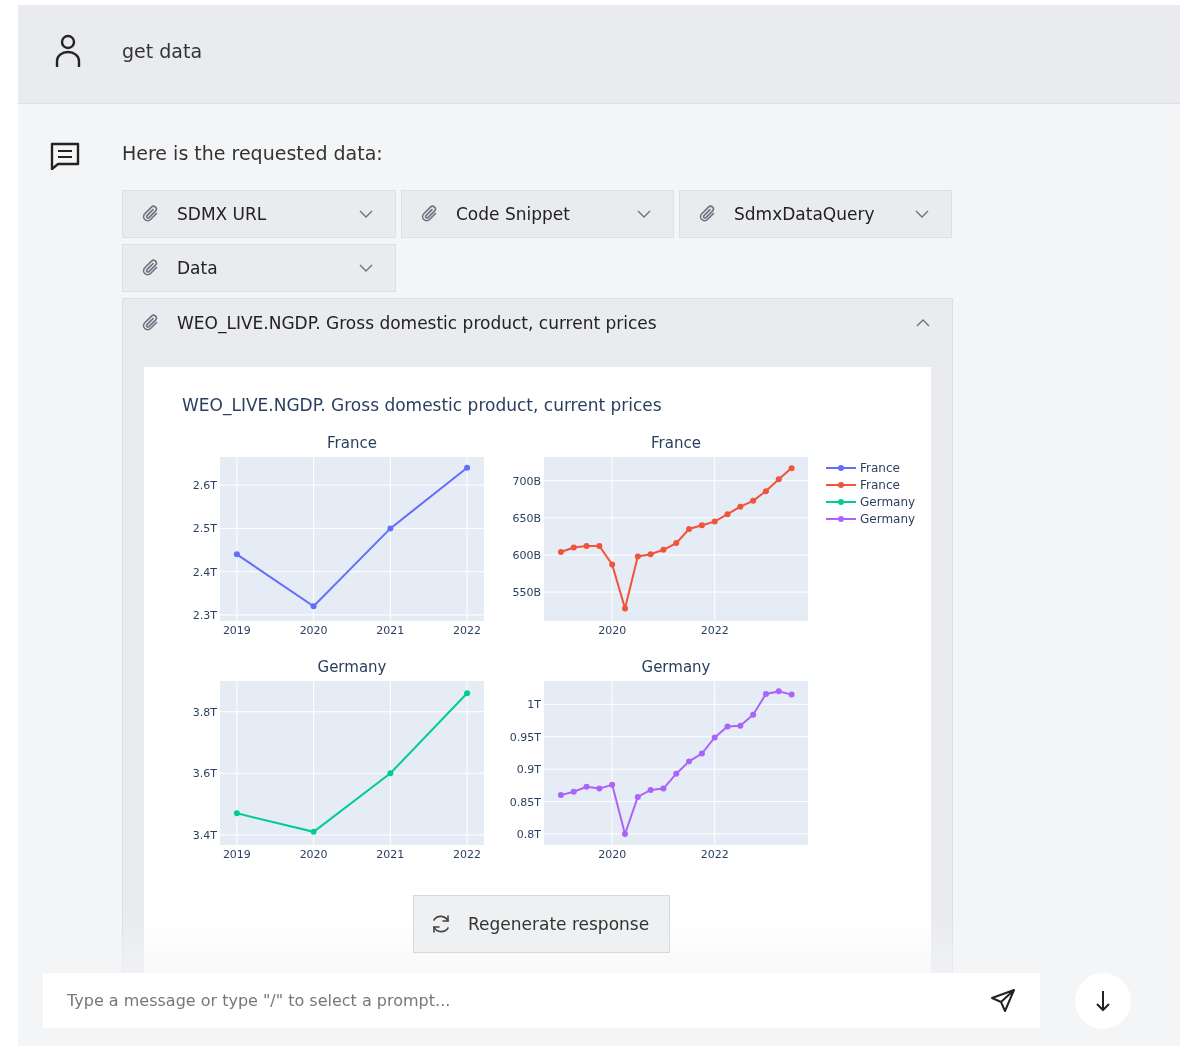 This screenshot has width=1187, height=1046. I want to click on arrow-down-icon, so click(1103, 1001).